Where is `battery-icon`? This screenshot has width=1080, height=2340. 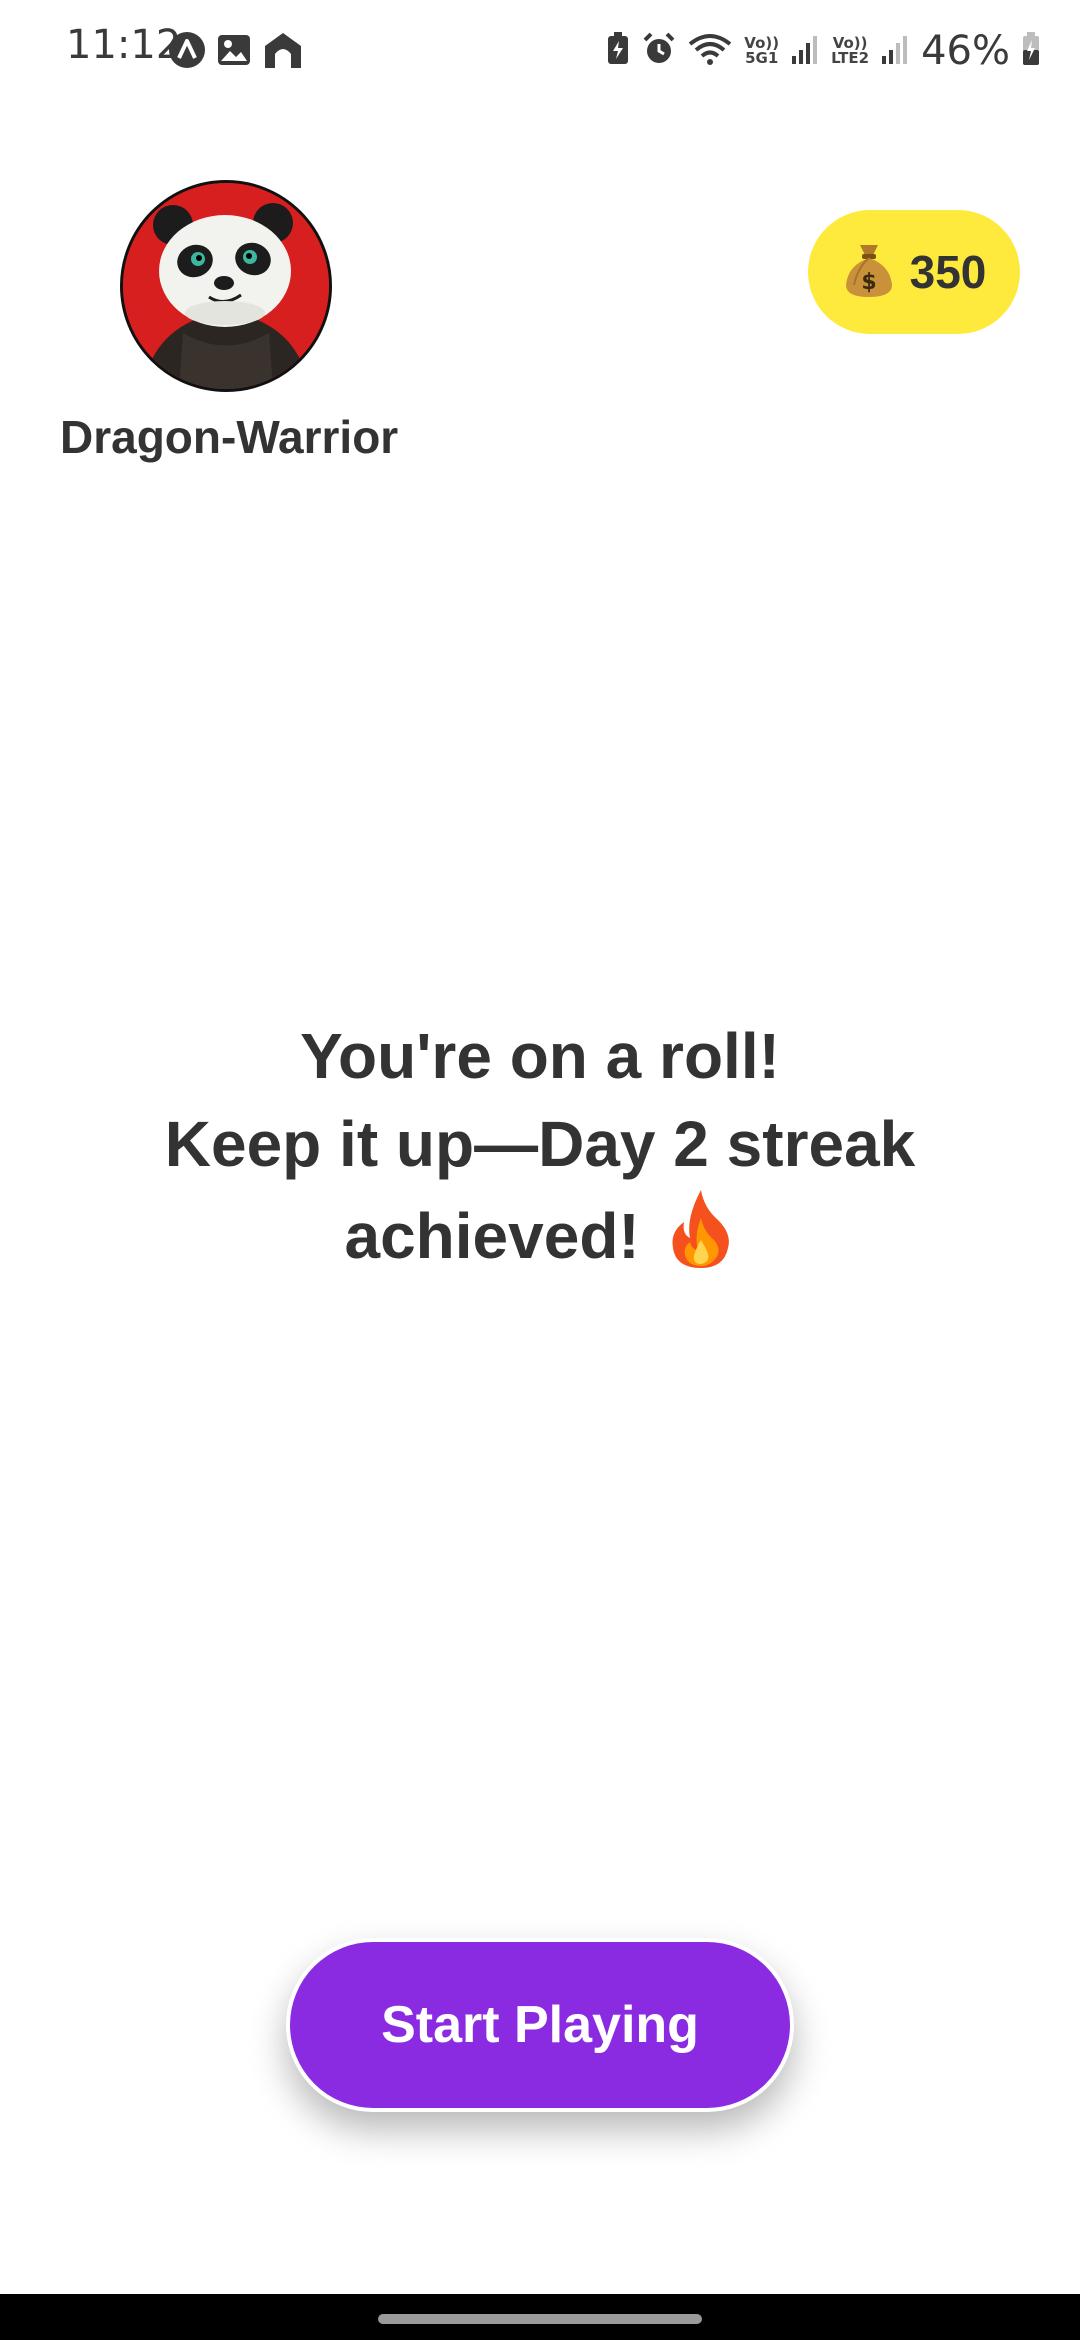 battery-icon is located at coordinates (1031, 51).